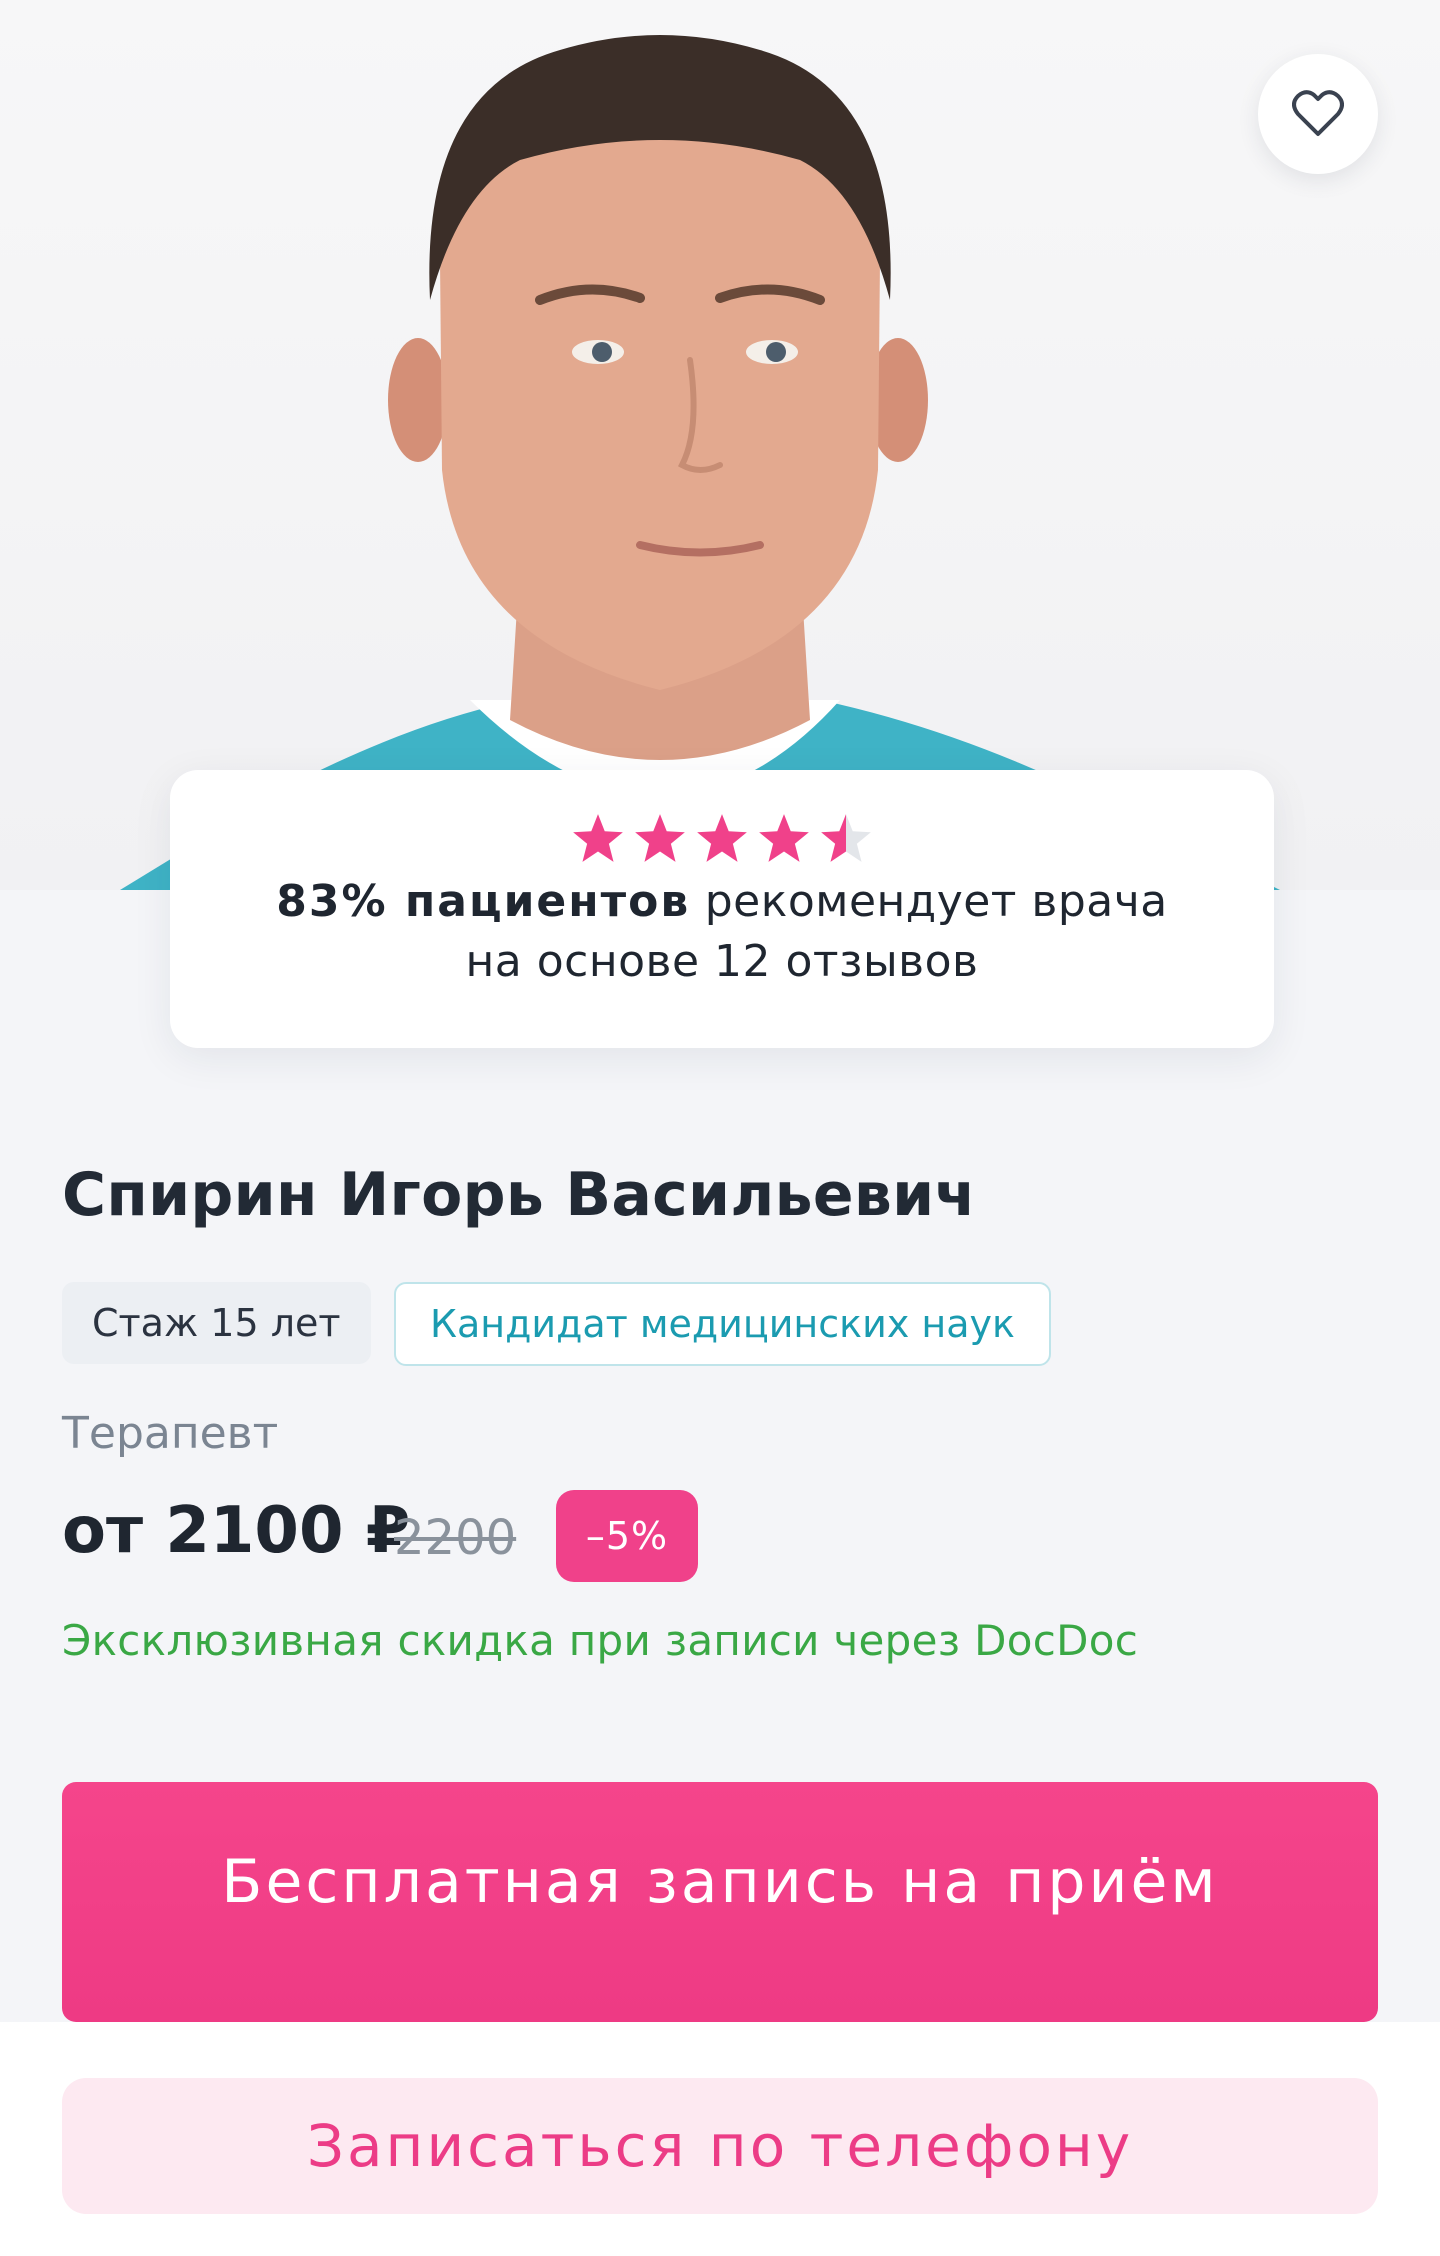 The width and height of the screenshot is (1440, 2256). What do you see at coordinates (519, 1195) in the screenshot?
I see `doctor-name: Спирин Игорь Васильевич` at bounding box center [519, 1195].